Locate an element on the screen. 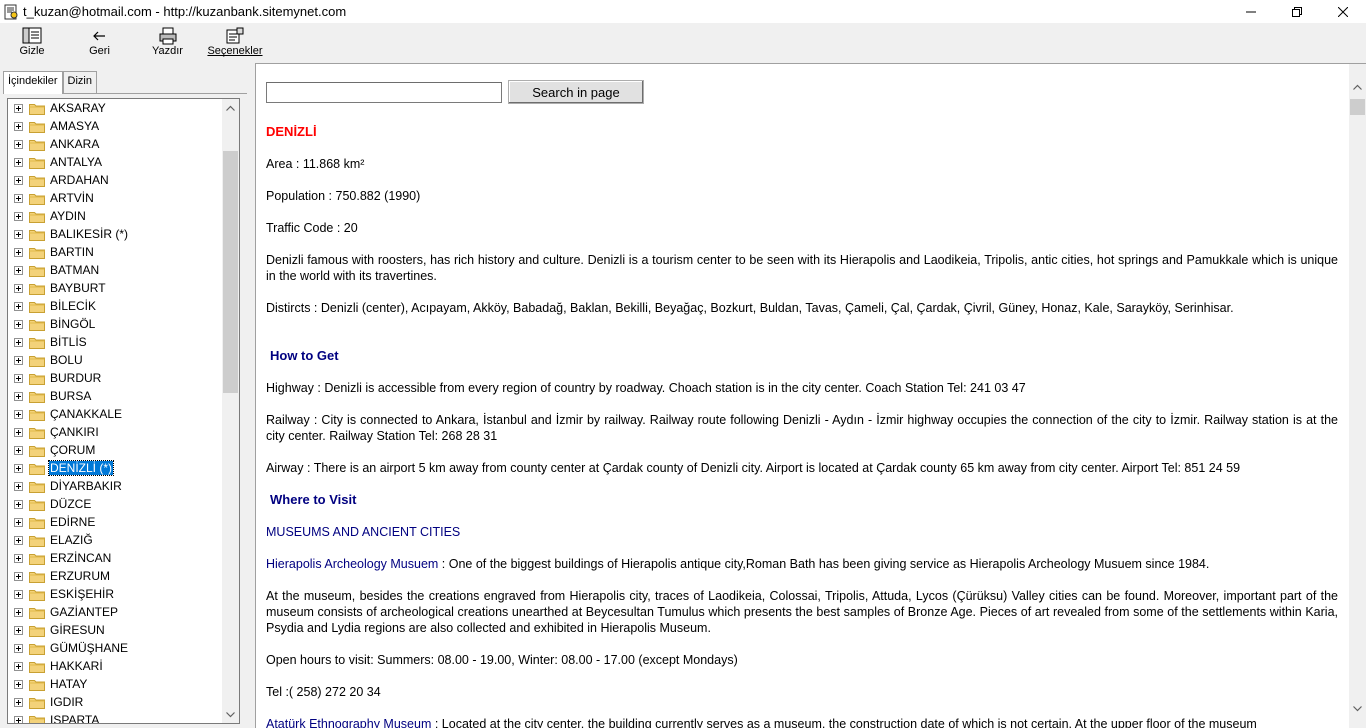 This screenshot has height=728, width=1366. scroll-thumb is located at coordinates (230, 272).